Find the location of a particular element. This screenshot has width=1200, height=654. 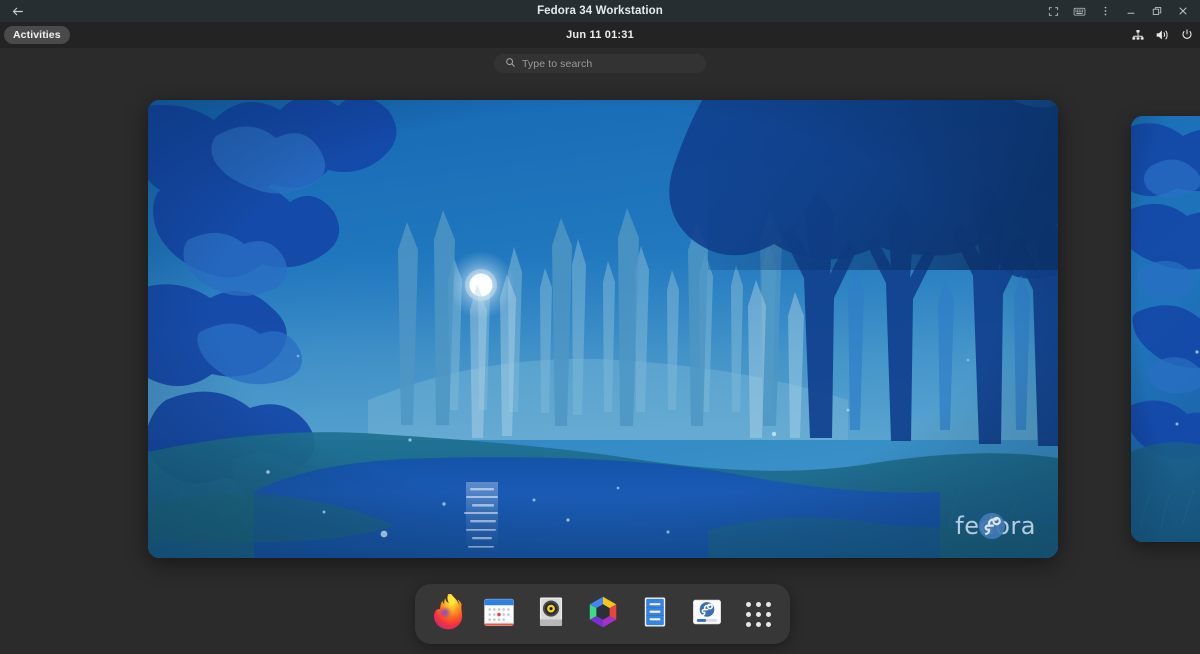

firefox-icon is located at coordinates (447, 613).